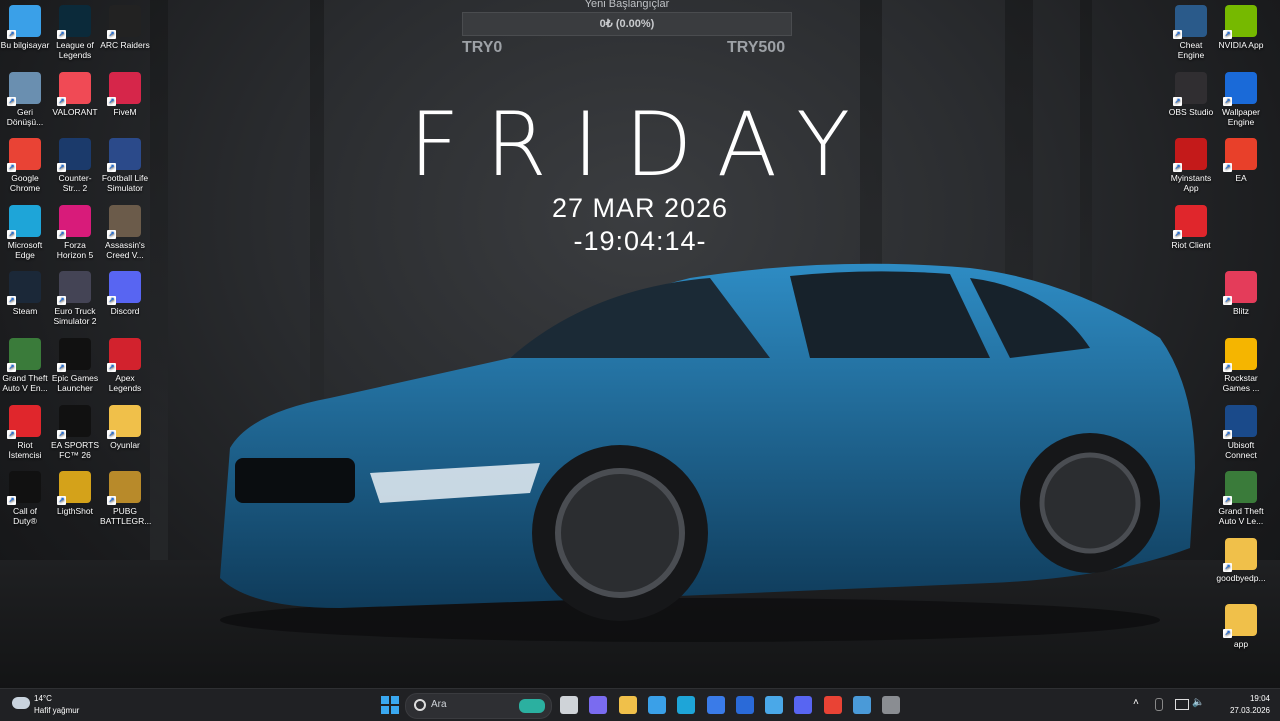 Image resolution: width=1280 pixels, height=721 pixels. I want to click on weather-widget: 14°C Hafif yağmur, so click(55, 705).